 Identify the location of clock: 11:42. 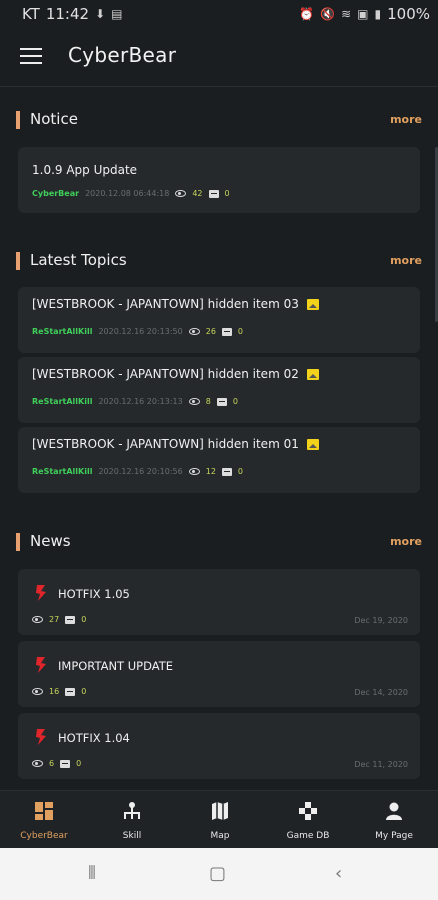
(67, 14).